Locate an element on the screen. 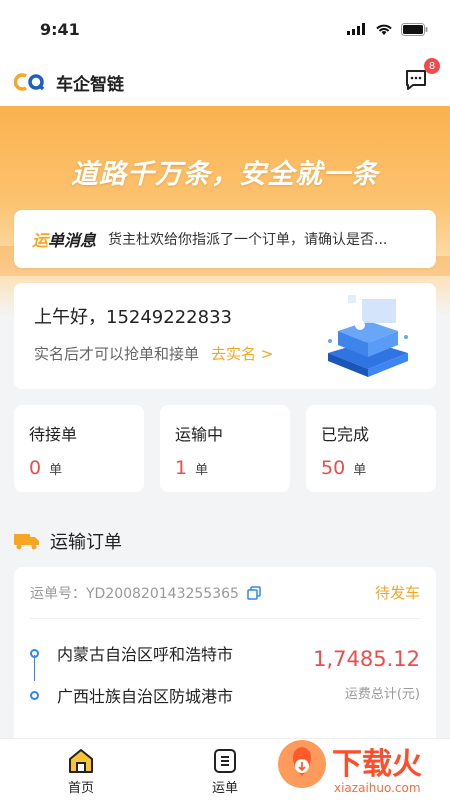  freight-amount: 1,7485.12 is located at coordinates (366, 659).